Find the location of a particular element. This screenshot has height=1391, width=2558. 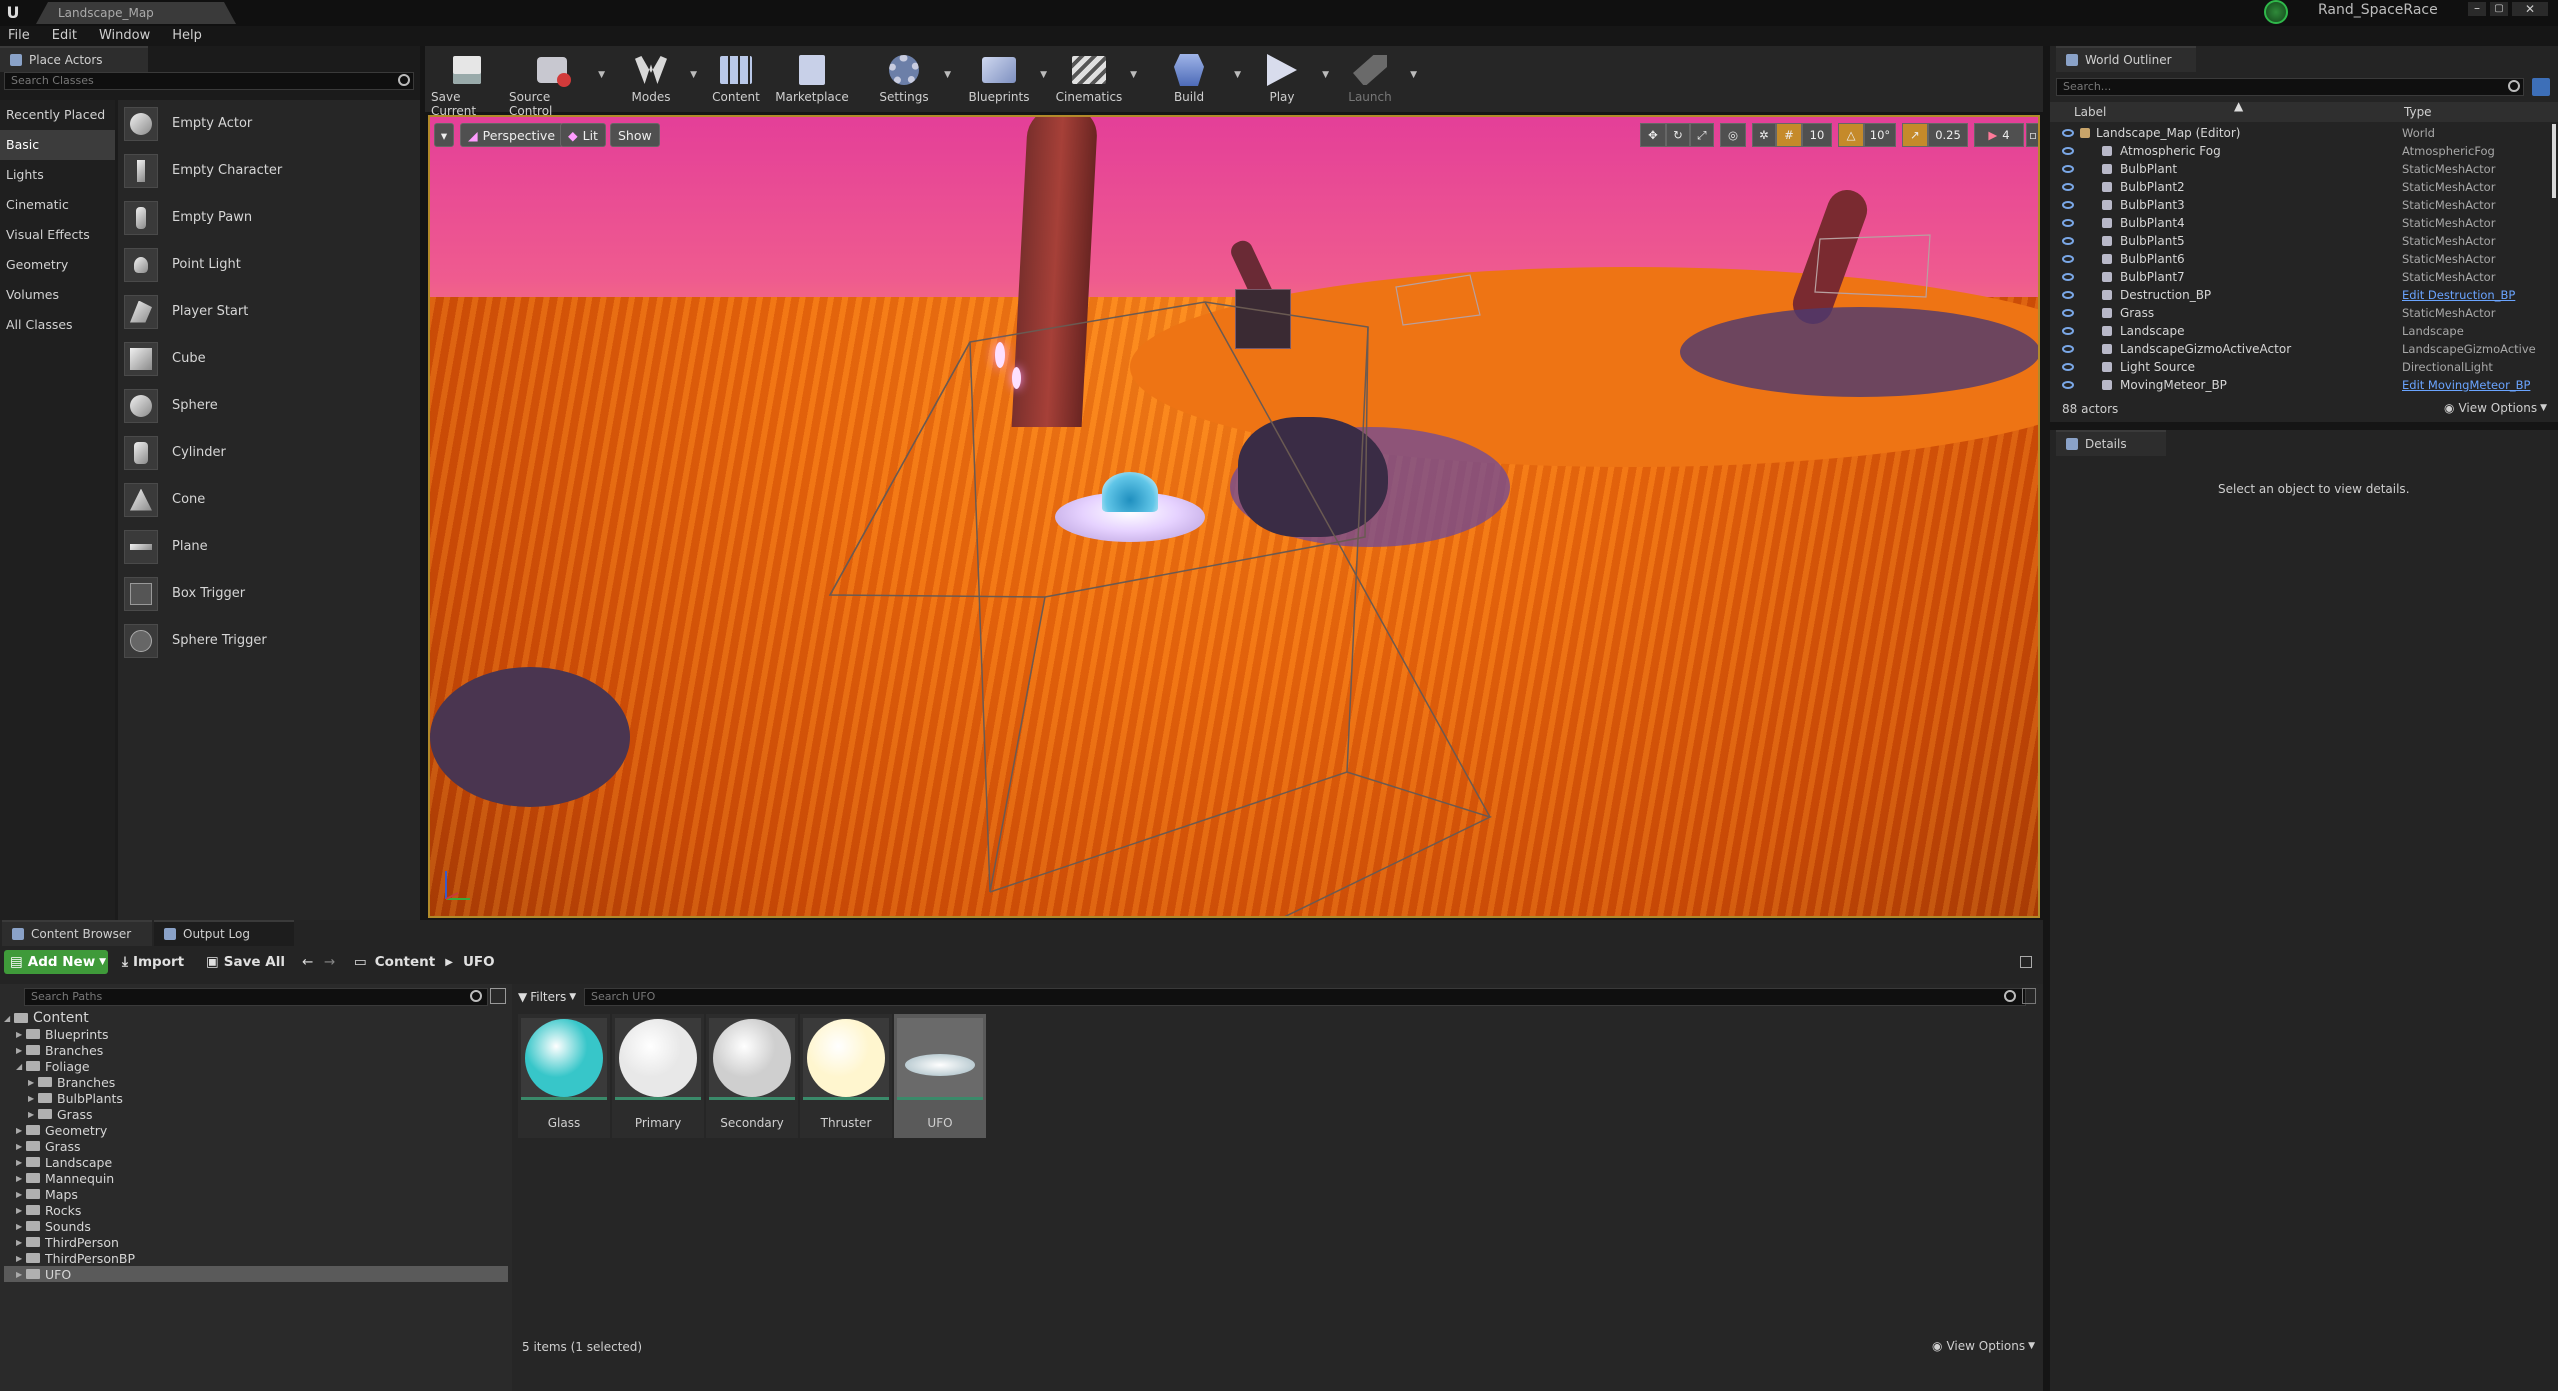

folder-tree-item: ▶ ThirdPerson is located at coordinates (67, 1242).